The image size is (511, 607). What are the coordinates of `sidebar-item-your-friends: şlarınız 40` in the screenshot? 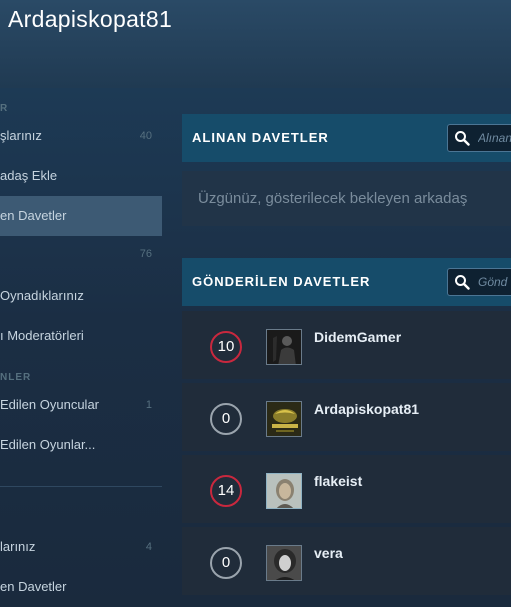 It's located at (81, 136).